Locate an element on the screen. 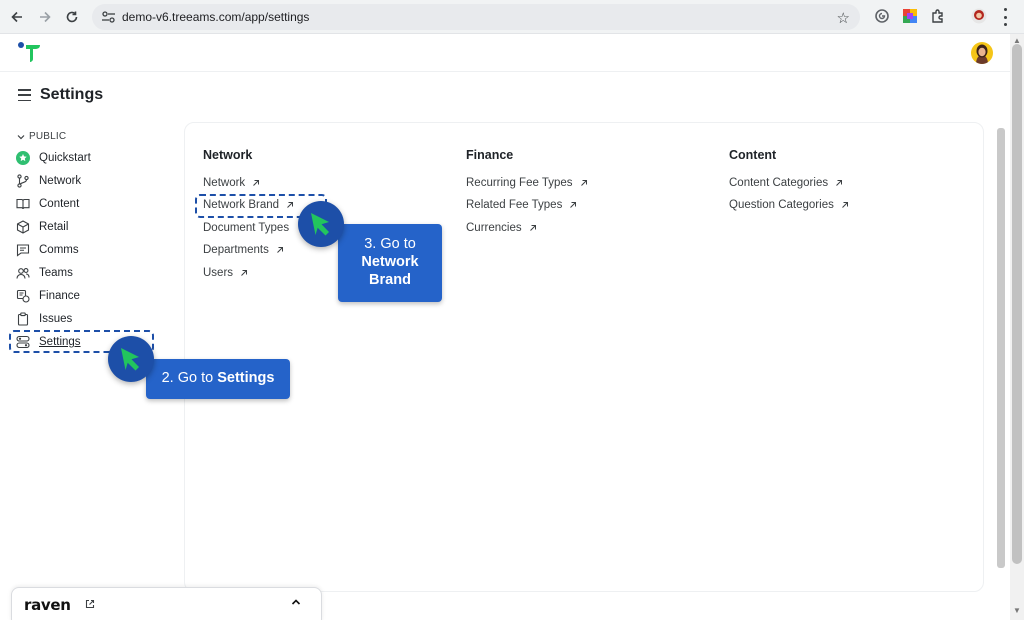 The image size is (1024, 620). tooltip-step-3: 3. Go to Network Brand is located at coordinates (390, 263).